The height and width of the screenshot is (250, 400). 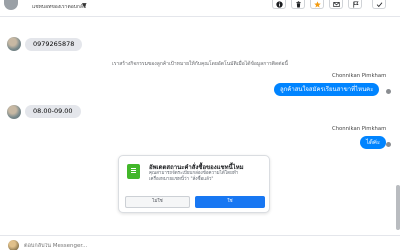 What do you see at coordinates (230, 202) in the screenshot?
I see `yes-button: ใช่` at bounding box center [230, 202].